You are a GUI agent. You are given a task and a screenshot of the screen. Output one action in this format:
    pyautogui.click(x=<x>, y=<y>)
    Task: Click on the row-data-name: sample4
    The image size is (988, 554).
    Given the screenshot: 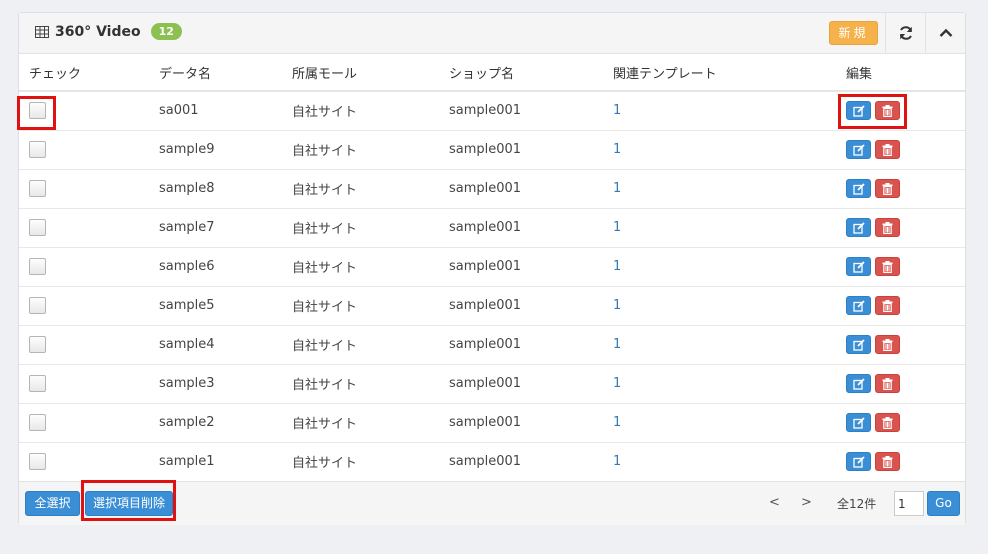 What is the action you would take?
    pyautogui.click(x=225, y=345)
    